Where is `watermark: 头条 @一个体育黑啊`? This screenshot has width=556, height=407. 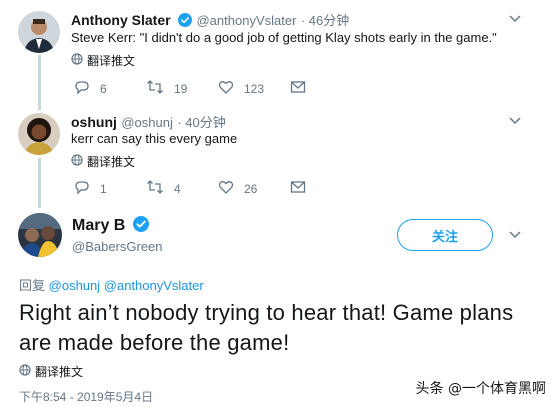 watermark: 头条 @一个体育黑啊 is located at coordinates (481, 388).